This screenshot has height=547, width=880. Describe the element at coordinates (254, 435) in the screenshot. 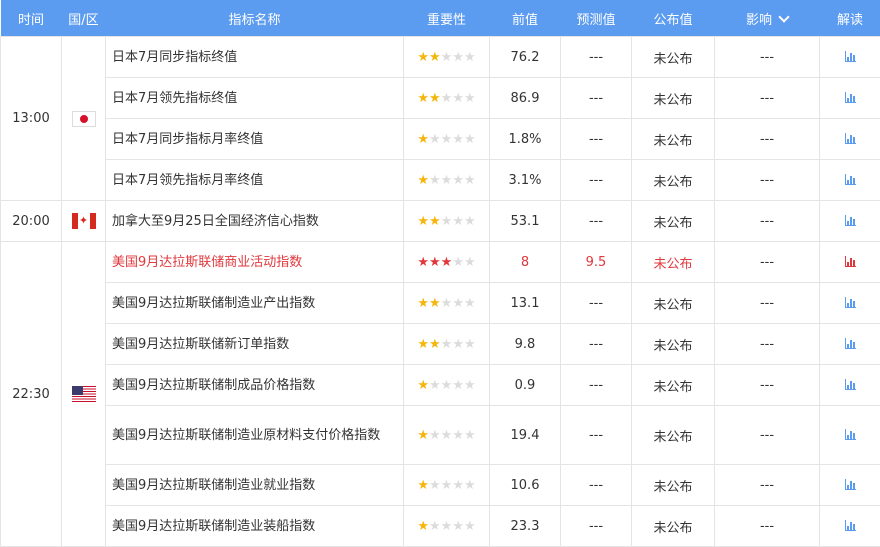

I see `indicator-name: 美国9月达拉斯联储制造业原材料支付价格指数` at that location.